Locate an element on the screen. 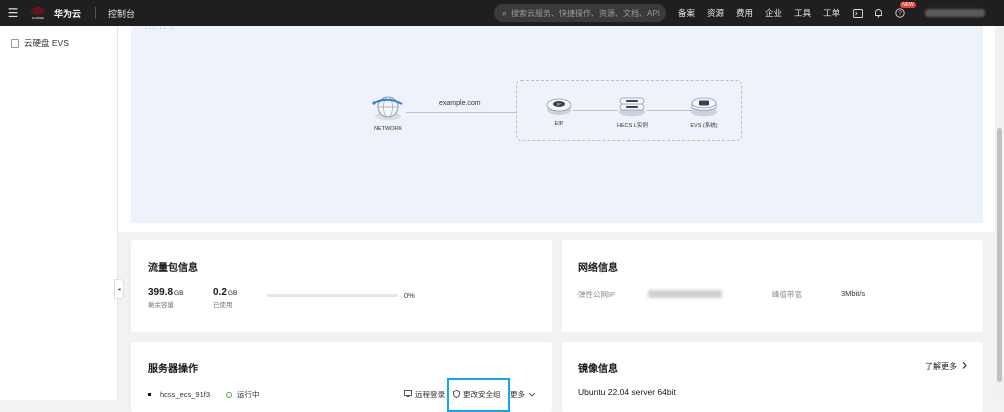 This screenshot has width=1004, height=412. chevron-down-icon is located at coordinates (532, 394).